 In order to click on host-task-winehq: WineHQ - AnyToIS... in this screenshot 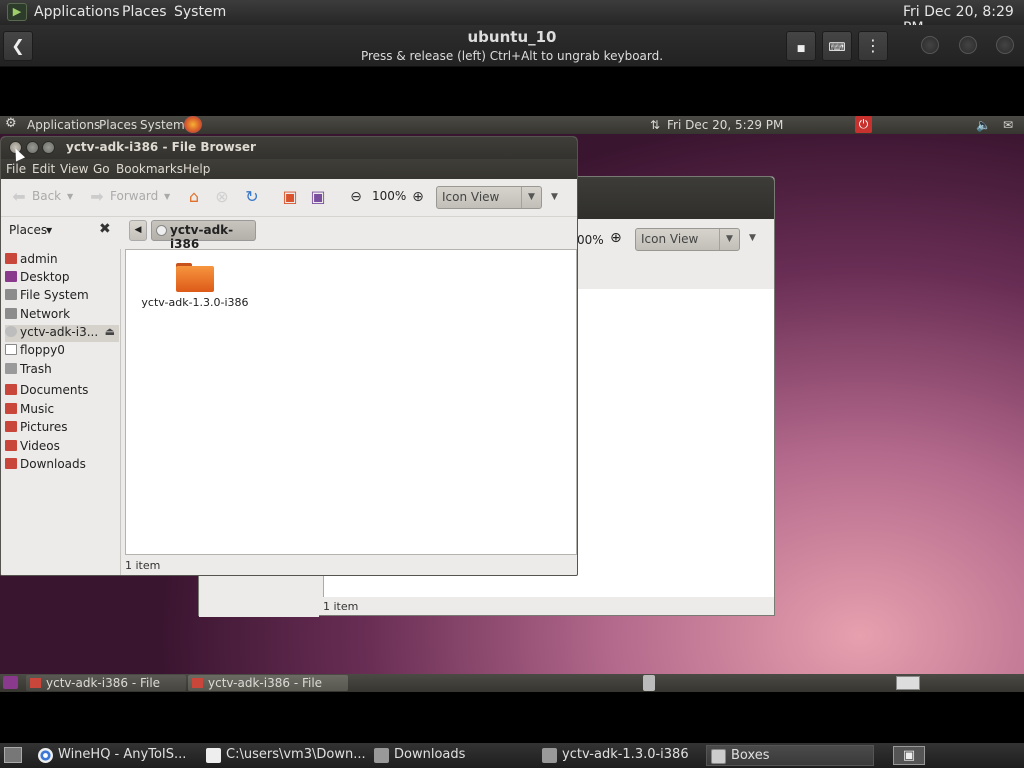, I will do `click(114, 755)`.